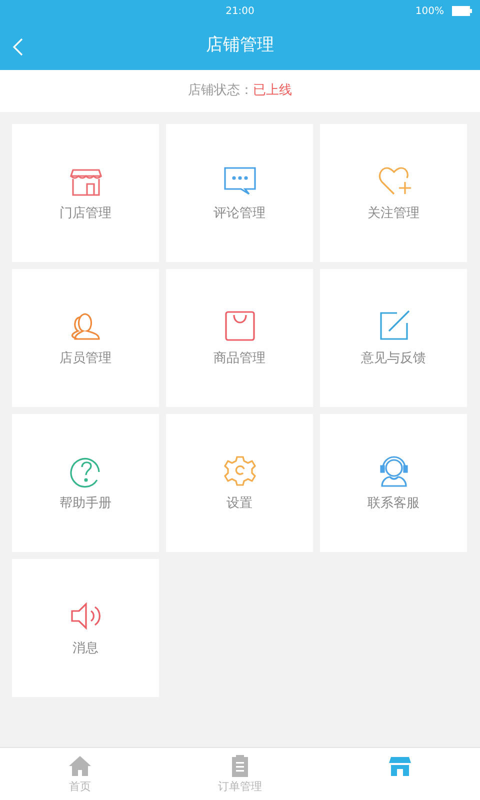  I want to click on menu-tile: 评论管理, so click(239, 193).